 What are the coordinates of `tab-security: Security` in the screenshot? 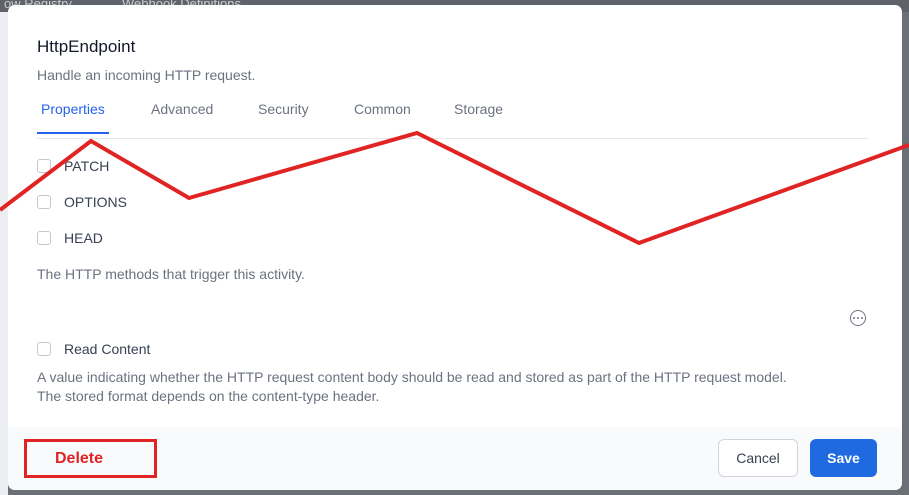 It's located at (283, 118).